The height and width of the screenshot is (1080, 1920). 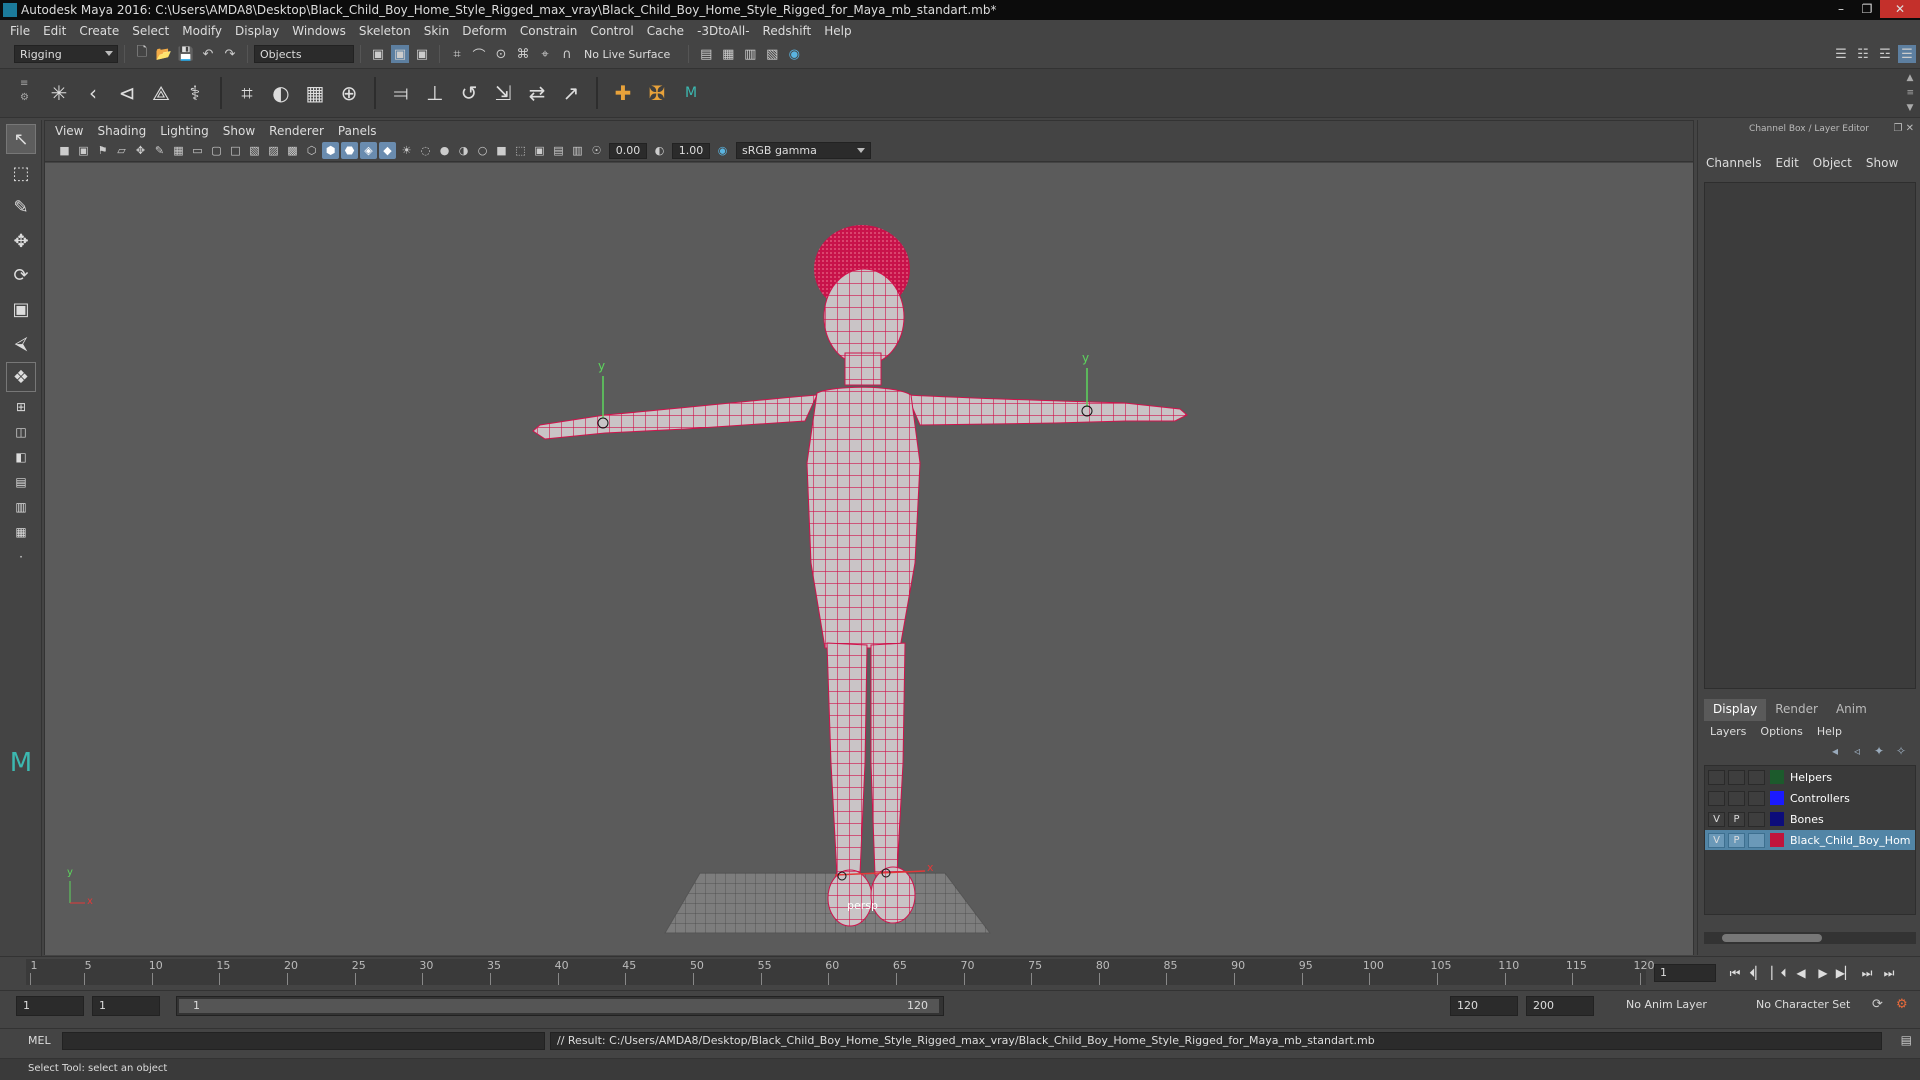 I want to click on camera-attributes-icon: ▣, so click(x=83, y=150).